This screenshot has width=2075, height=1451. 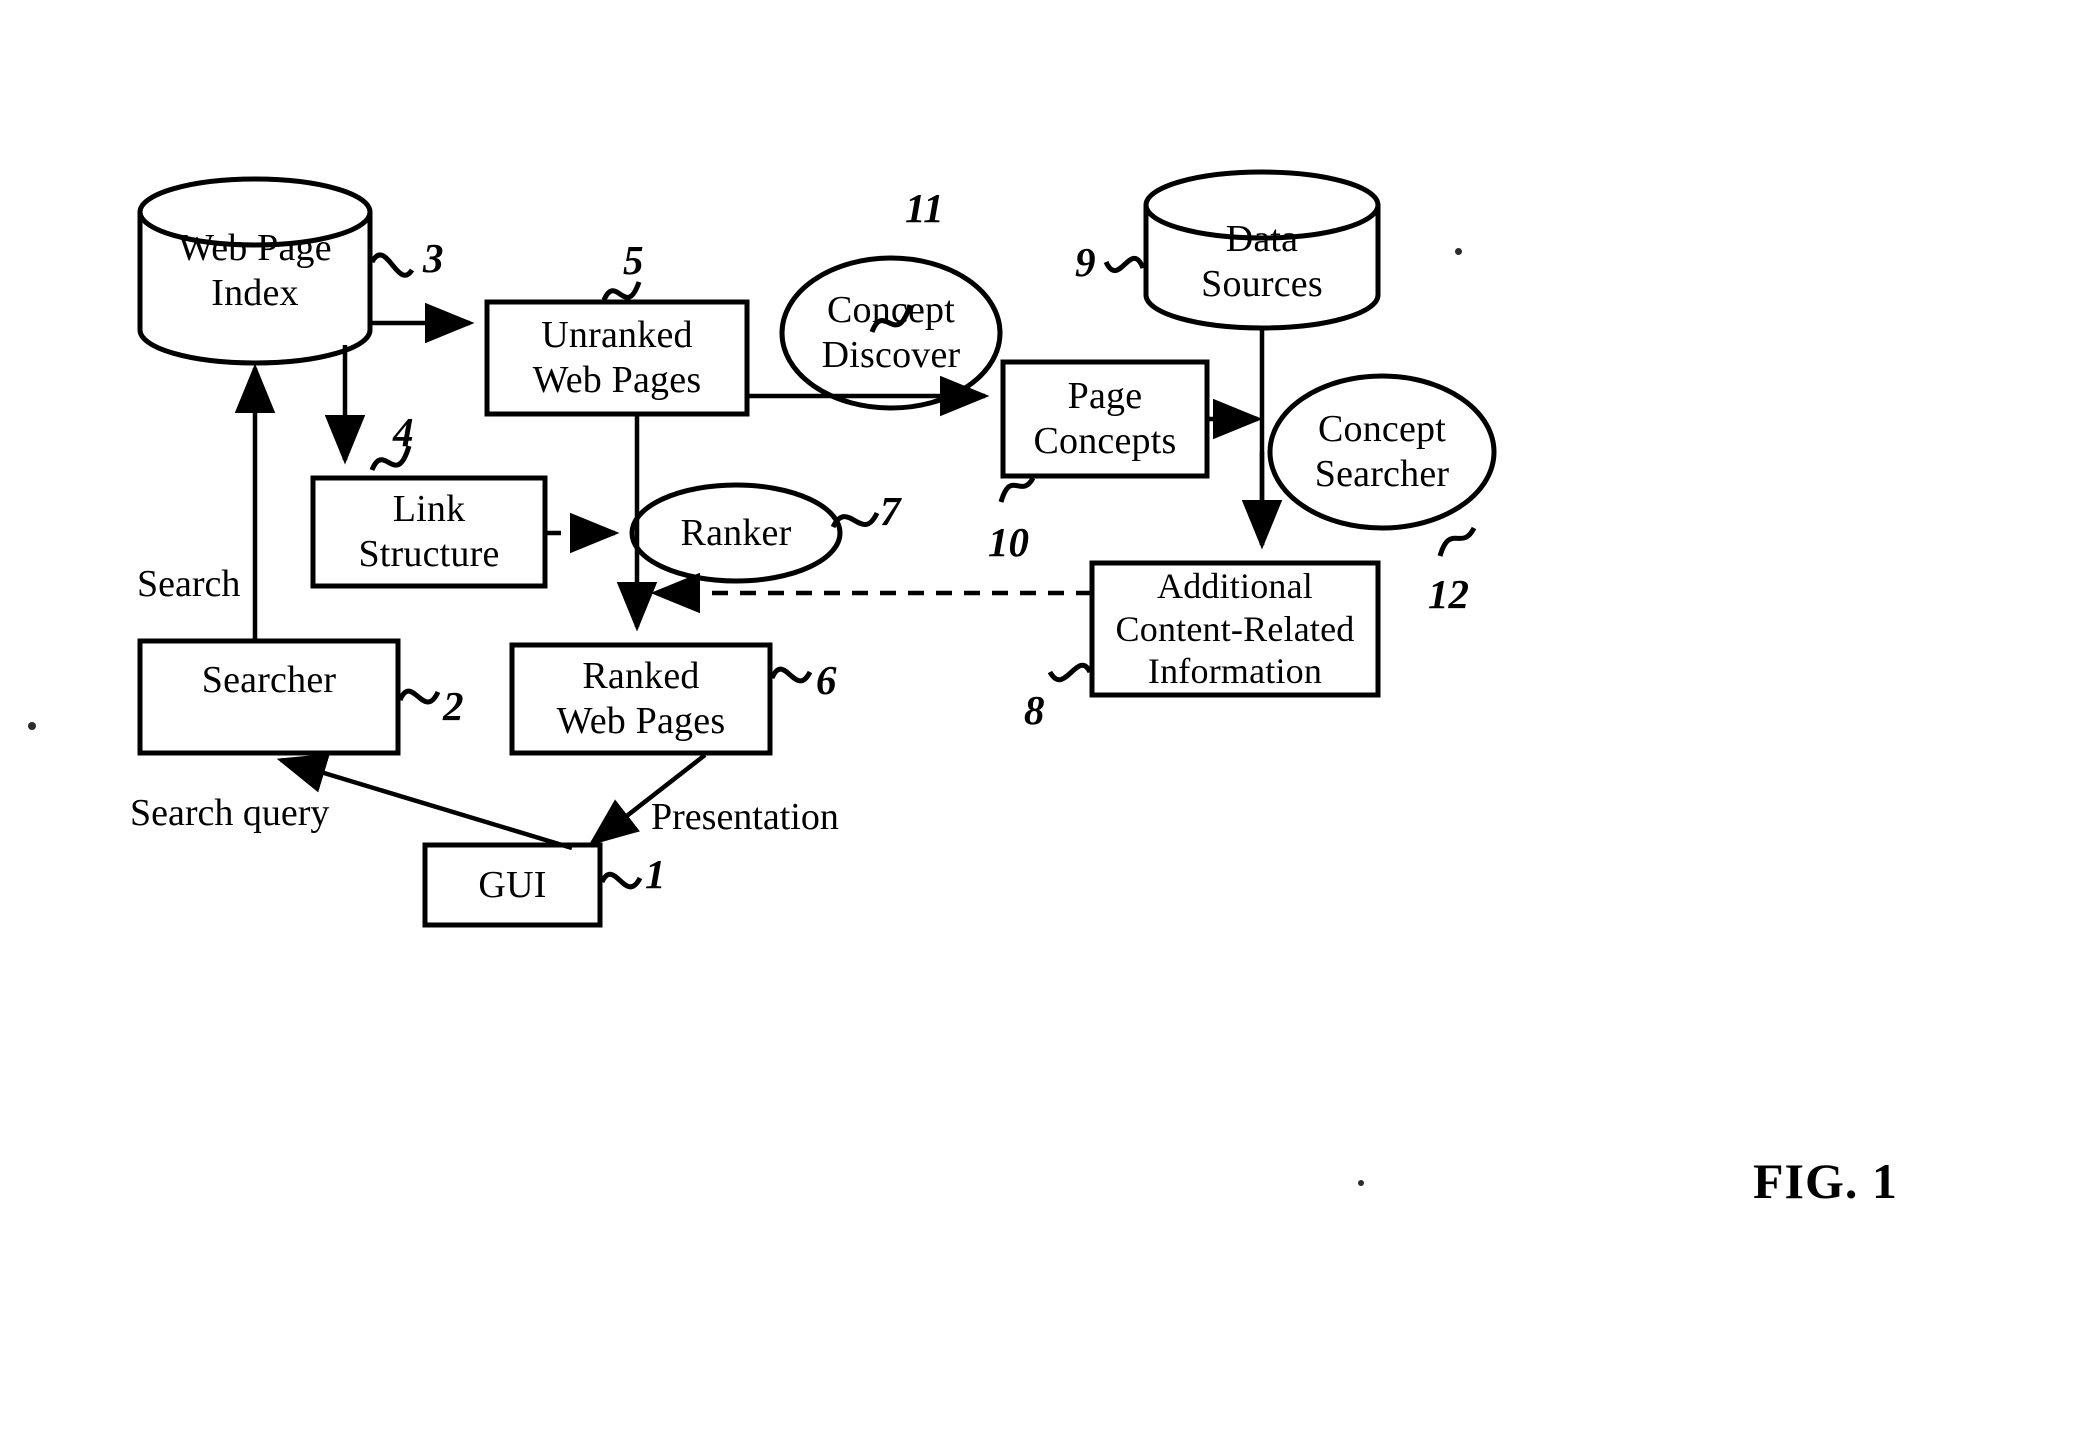 What do you see at coordinates (617, 358) in the screenshot?
I see `unranked-web-pages-shape` at bounding box center [617, 358].